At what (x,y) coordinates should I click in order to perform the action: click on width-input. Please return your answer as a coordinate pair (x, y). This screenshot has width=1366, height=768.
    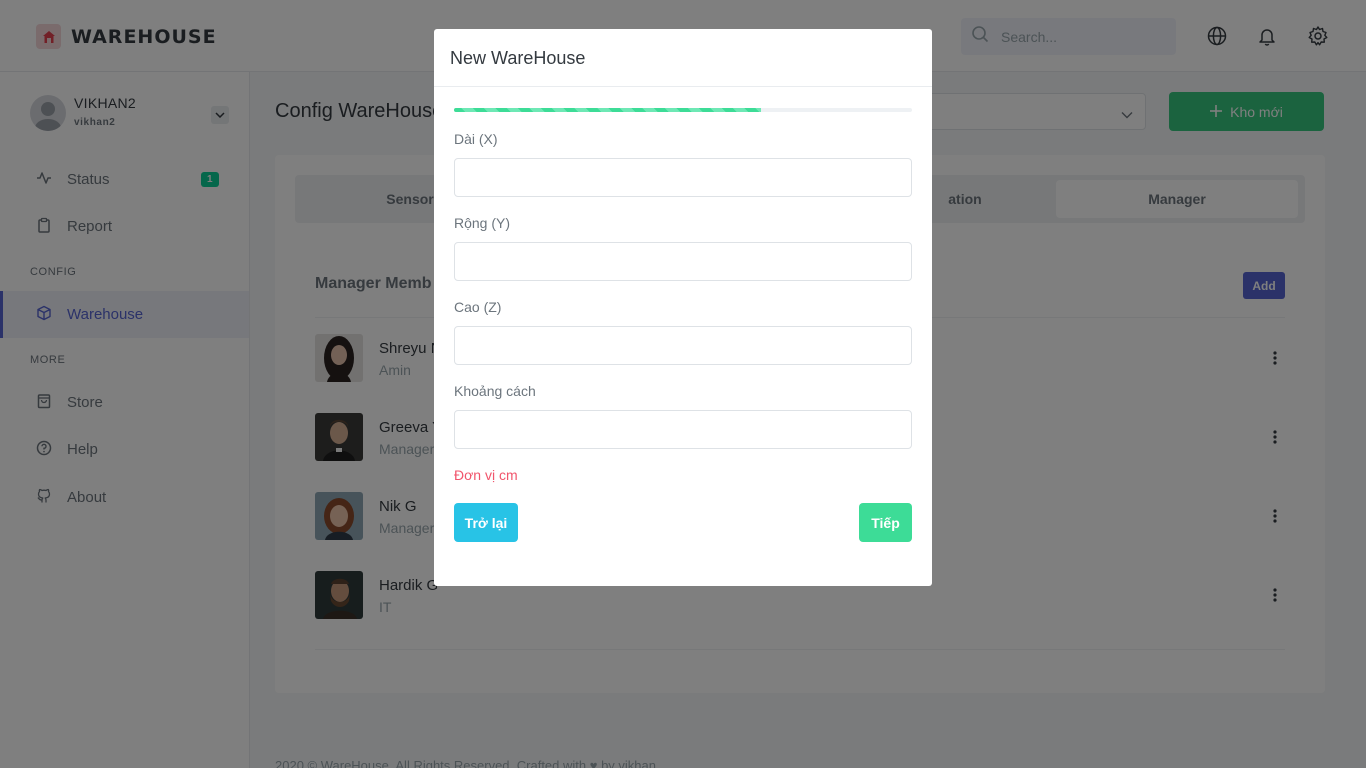
    Looking at the image, I should click on (683, 261).